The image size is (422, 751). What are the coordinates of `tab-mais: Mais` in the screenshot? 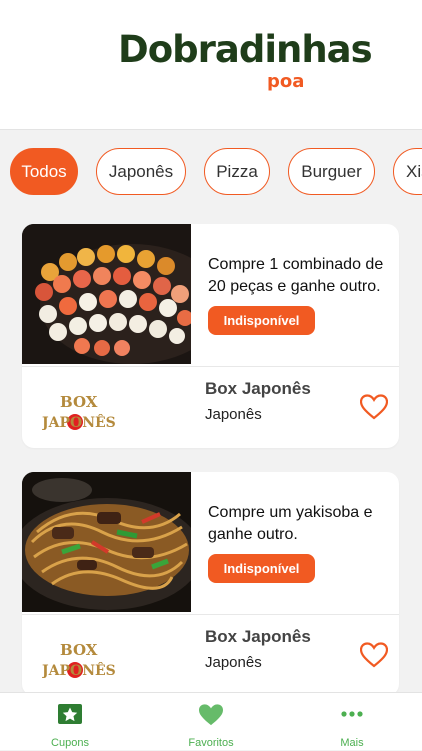 It's located at (352, 722).